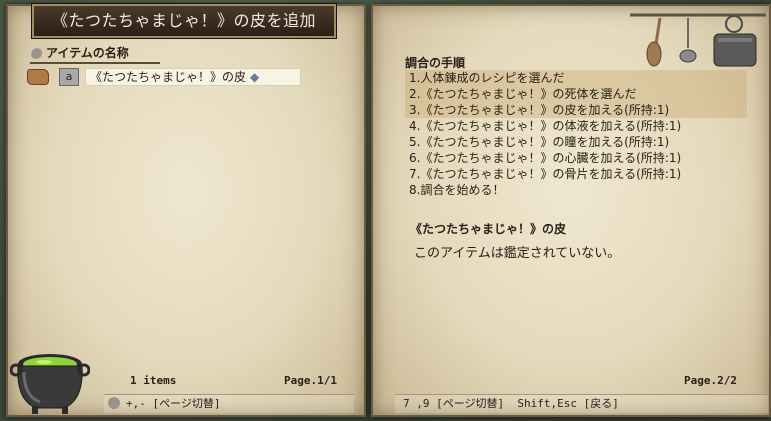  What do you see at coordinates (488, 229) in the screenshot?
I see `selected-item-title: 《たつたちゃまじゃ！》の皮` at bounding box center [488, 229].